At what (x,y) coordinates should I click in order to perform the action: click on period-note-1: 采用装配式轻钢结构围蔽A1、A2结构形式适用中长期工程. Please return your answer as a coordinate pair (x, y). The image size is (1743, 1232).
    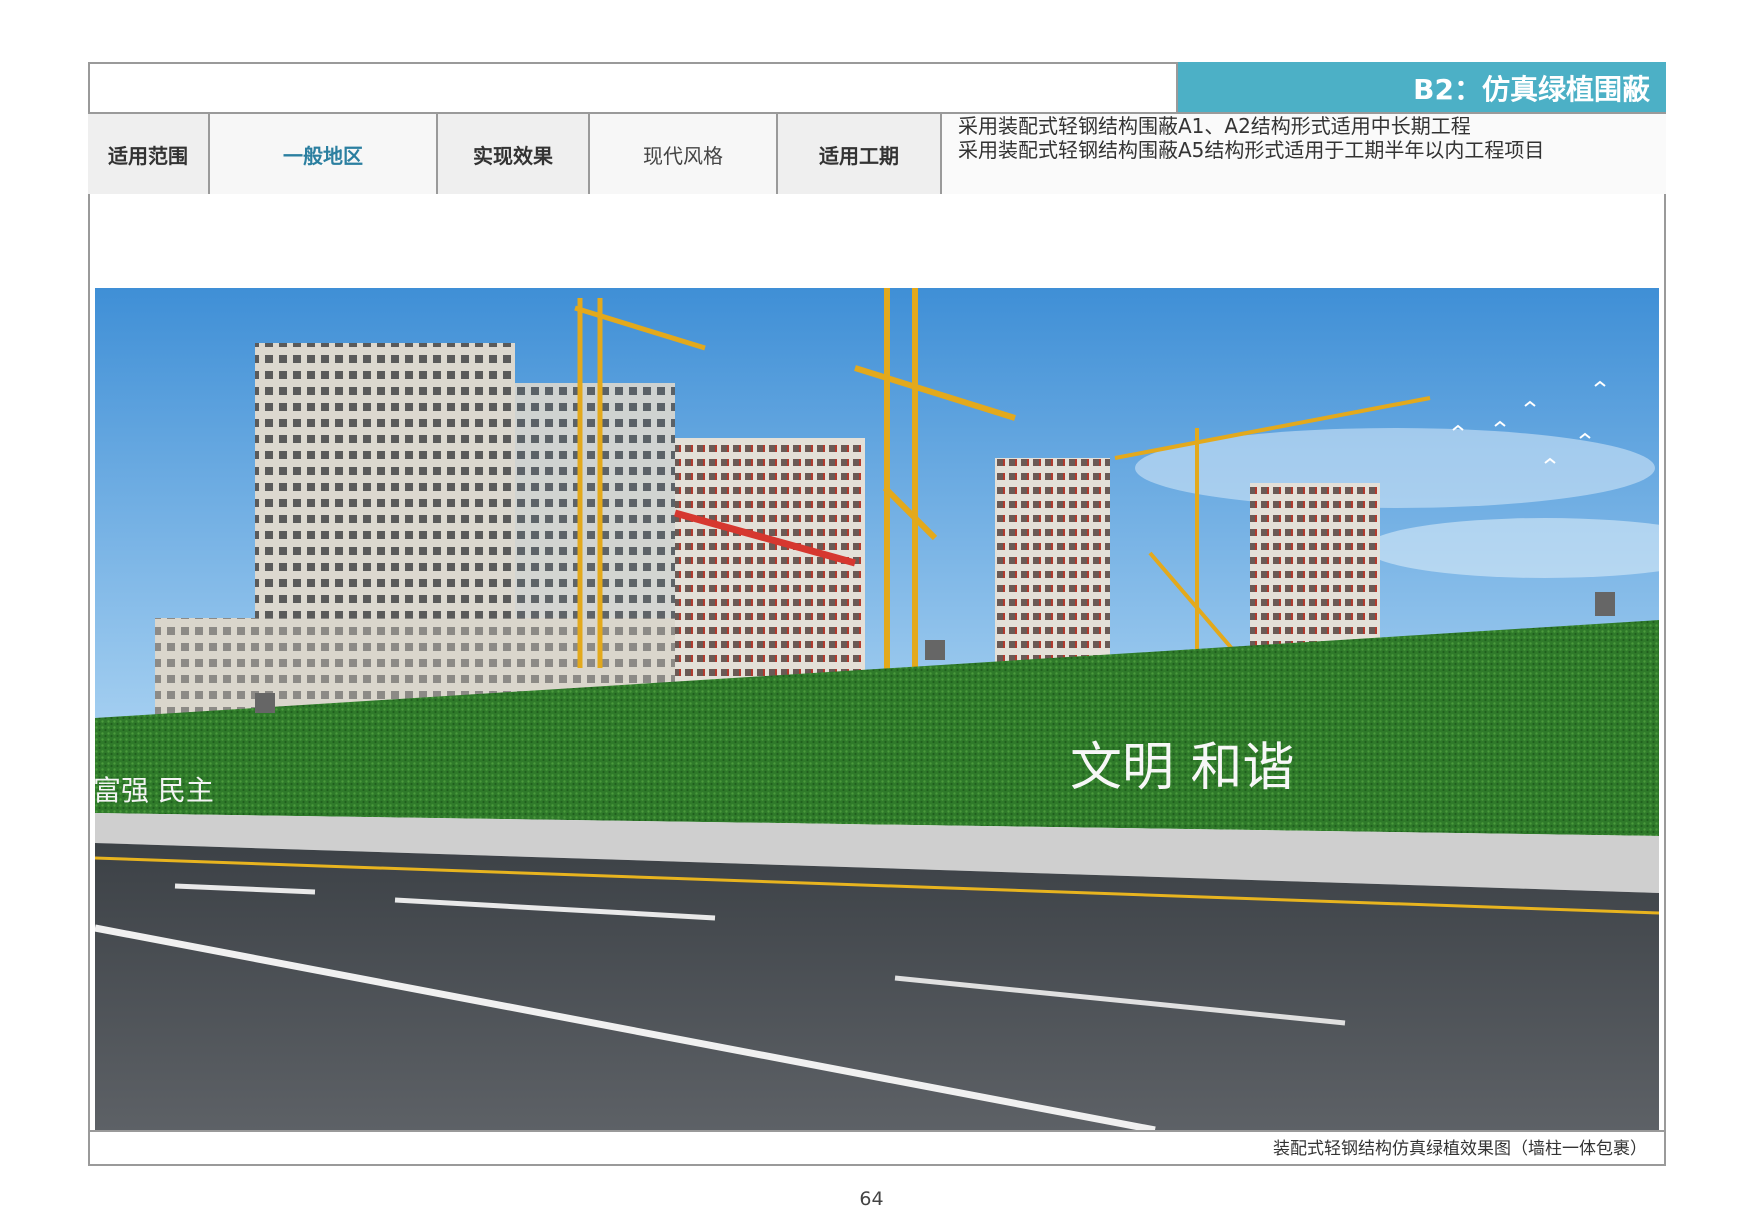
    Looking at the image, I should click on (1214, 126).